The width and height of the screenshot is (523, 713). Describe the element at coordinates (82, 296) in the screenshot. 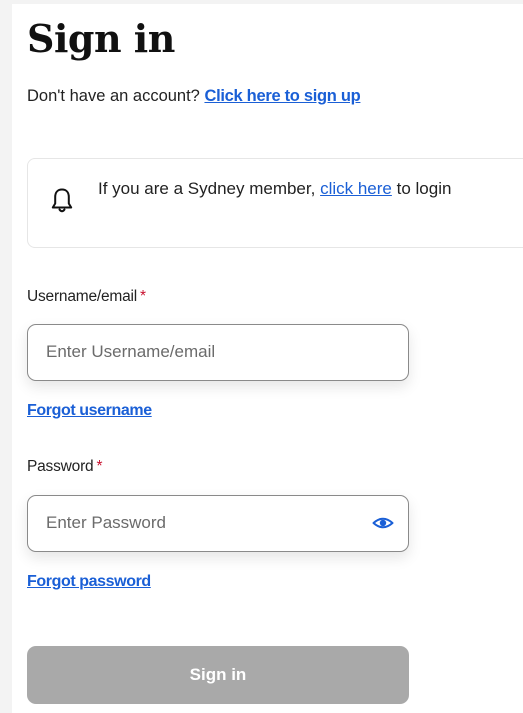

I see `username-label-text: Username/email` at that location.